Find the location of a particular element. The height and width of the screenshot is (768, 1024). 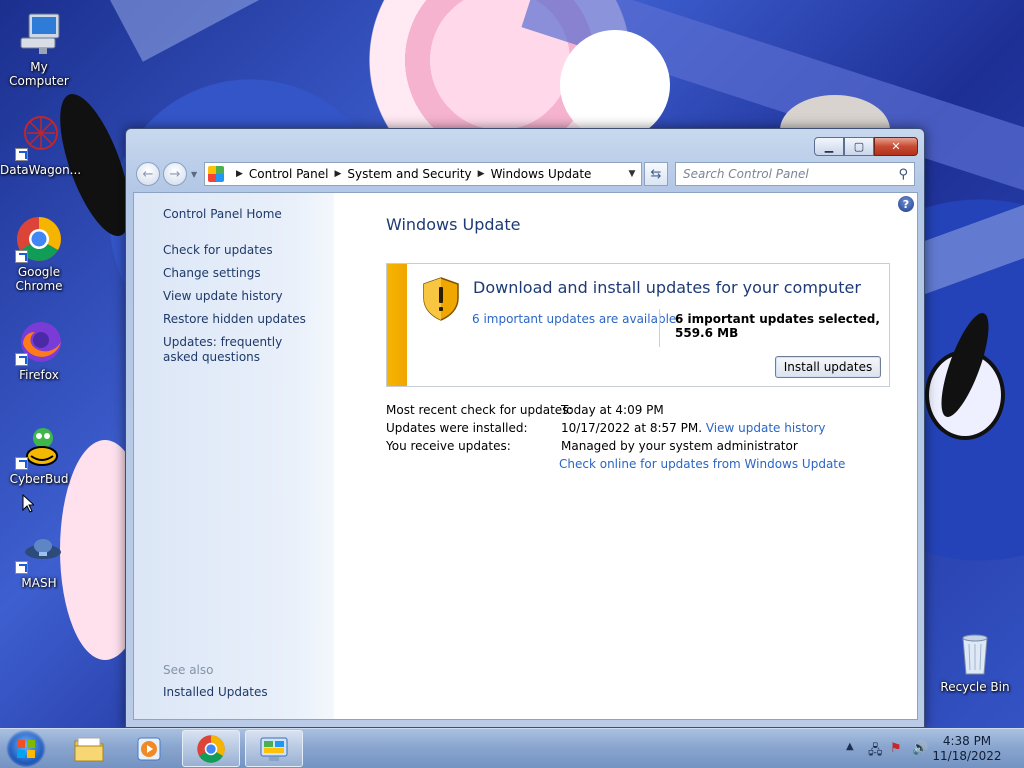

taskbar: ▲ 🖧 ⚑ 🔊 4:38 PM 11/18/2022 is located at coordinates (512, 748).